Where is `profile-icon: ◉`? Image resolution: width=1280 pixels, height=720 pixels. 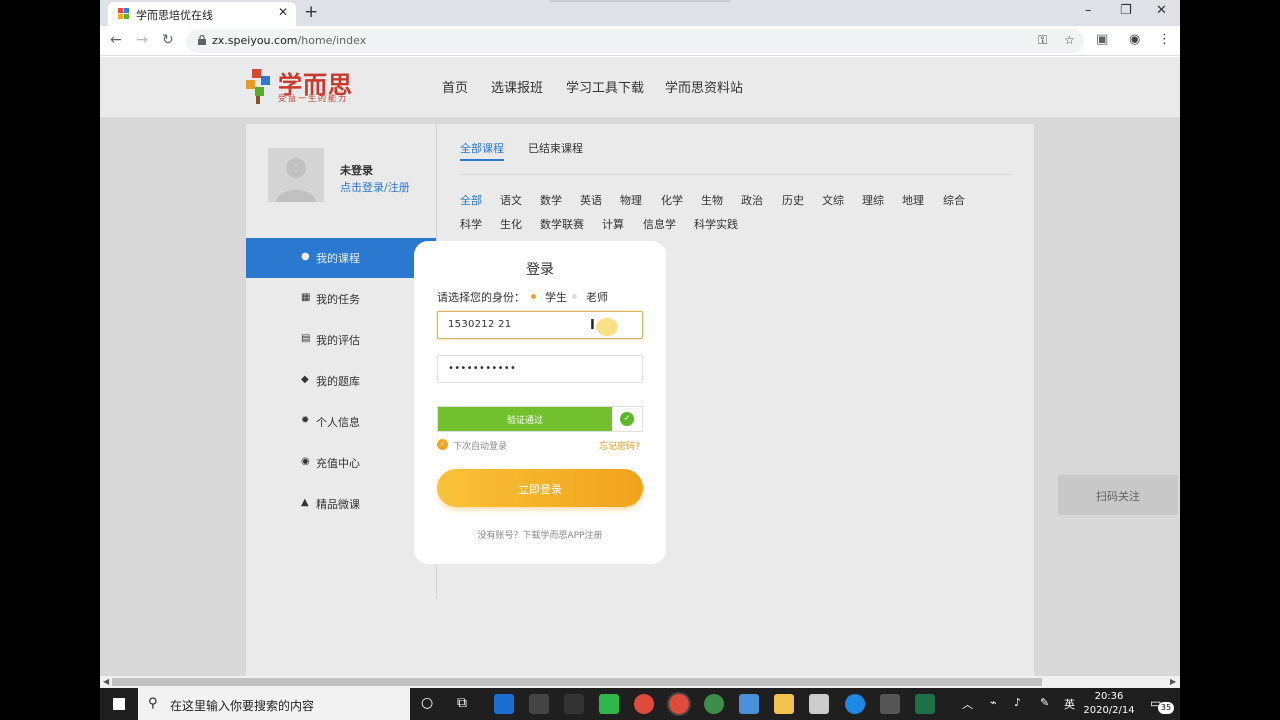
profile-icon: ◉ is located at coordinates (1134, 39).